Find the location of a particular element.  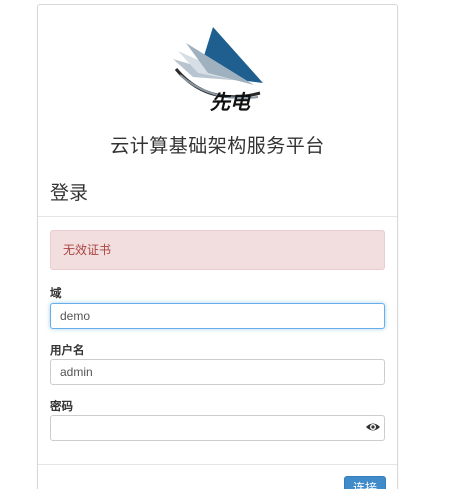

password-field is located at coordinates (217, 428).